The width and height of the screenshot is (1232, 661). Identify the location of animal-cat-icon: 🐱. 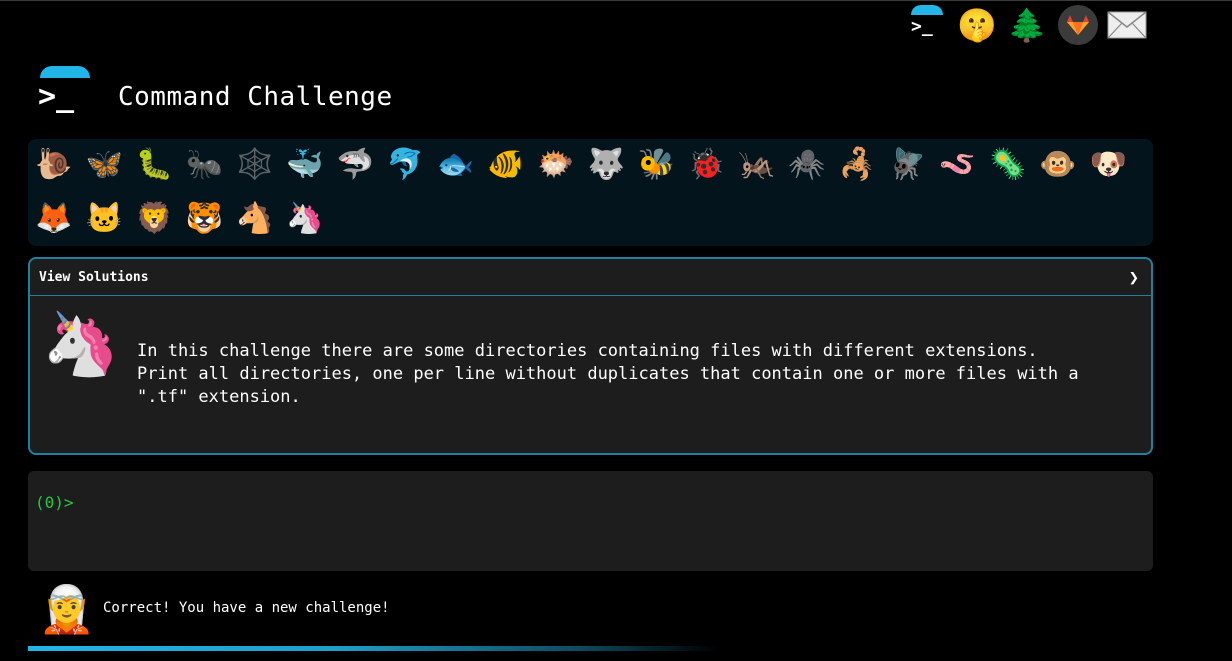
(104, 219).